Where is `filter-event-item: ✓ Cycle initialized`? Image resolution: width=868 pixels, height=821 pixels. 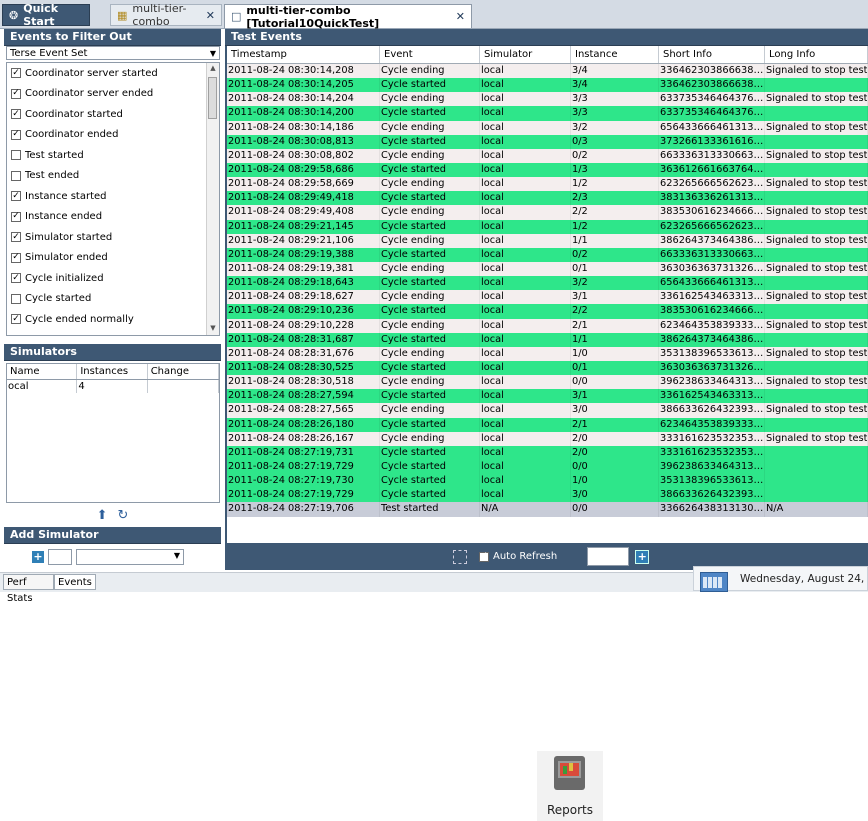
filter-event-item: ✓ Cycle initialized is located at coordinates (113, 278).